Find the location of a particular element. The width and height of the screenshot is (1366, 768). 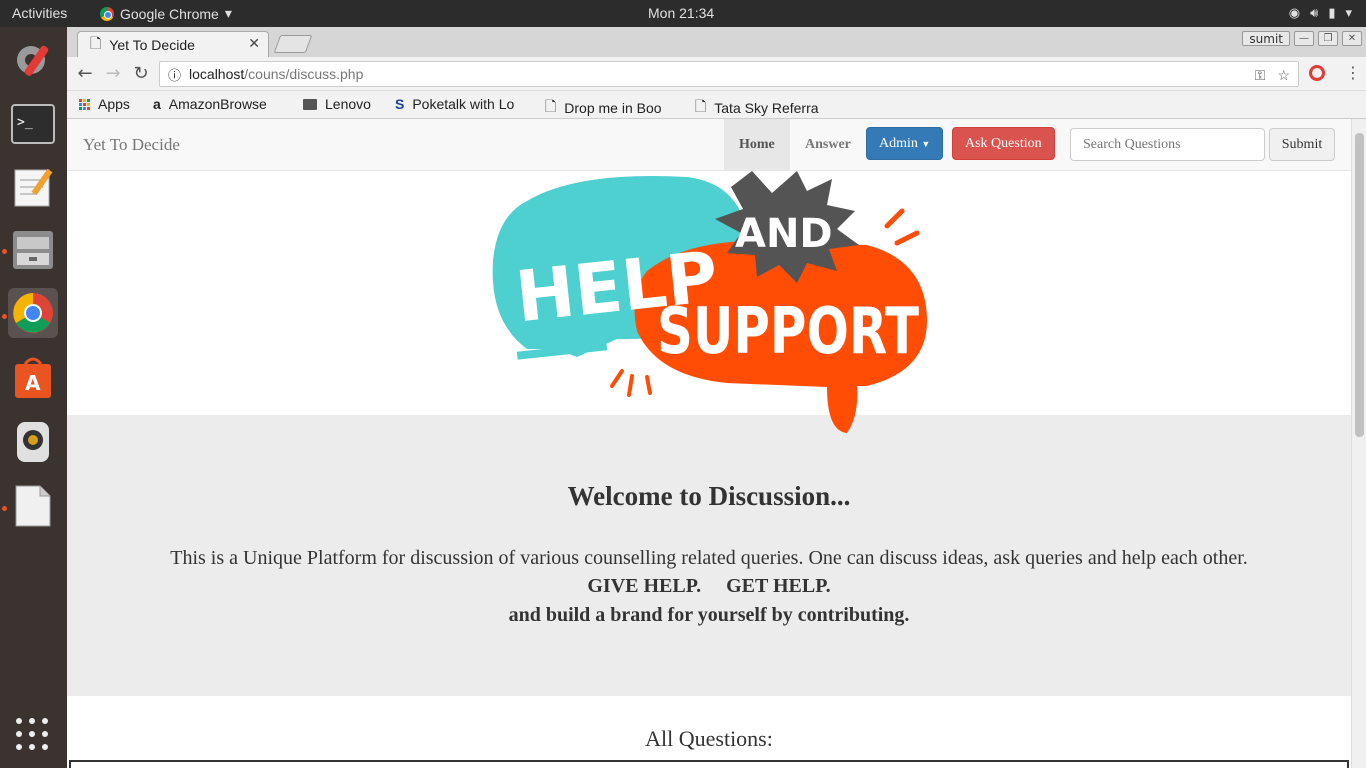

bookmark-apps: Apps is located at coordinates (104, 104).